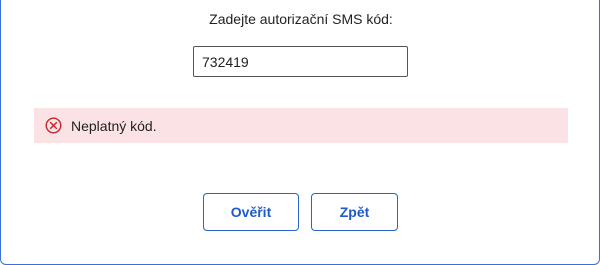  I want to click on verify-button: Ověřit, so click(251, 212).